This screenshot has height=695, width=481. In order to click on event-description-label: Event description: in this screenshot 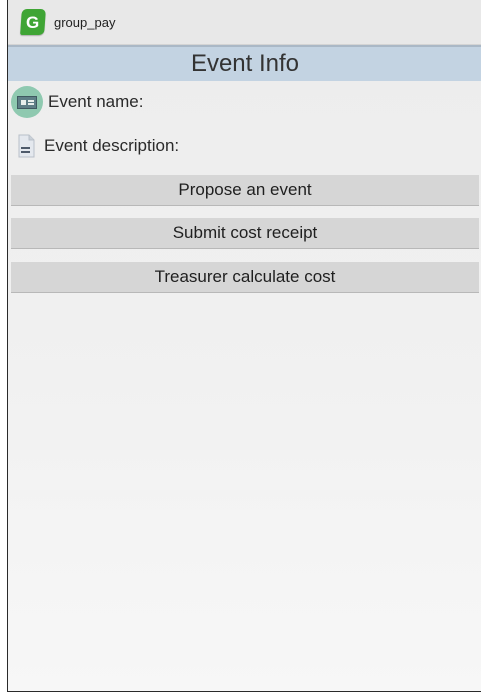, I will do `click(112, 145)`.